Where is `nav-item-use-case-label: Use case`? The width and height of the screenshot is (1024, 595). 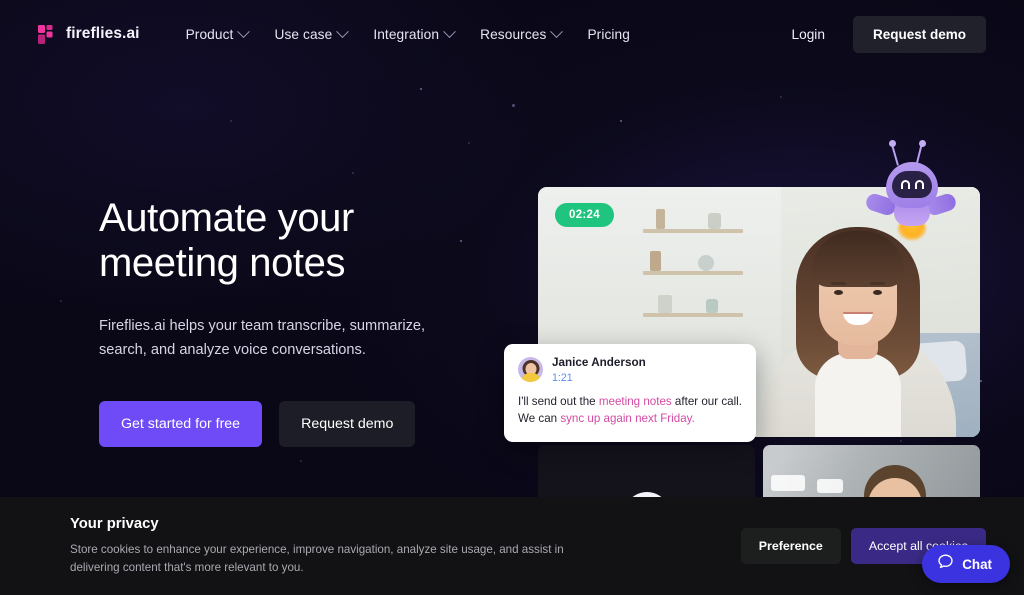
nav-item-use-case-label: Use case is located at coordinates (303, 34).